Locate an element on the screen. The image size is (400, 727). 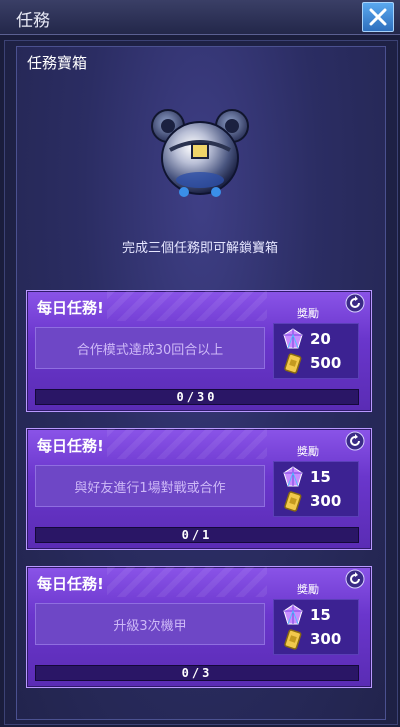
chest-title: 任務寶箱 is located at coordinates (57, 63).